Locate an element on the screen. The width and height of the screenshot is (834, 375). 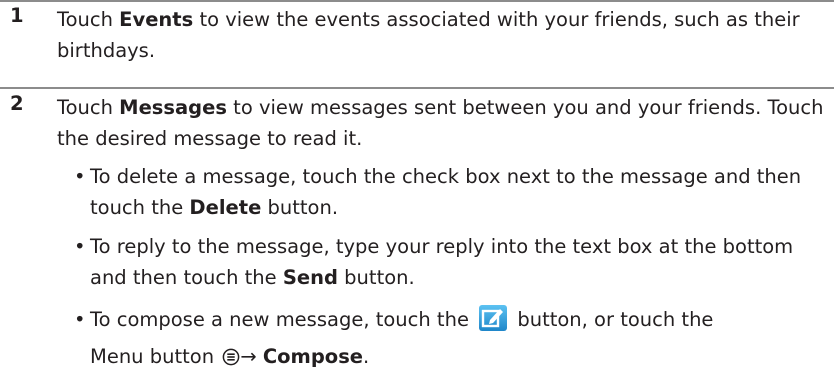
messages-term: Messages is located at coordinates (173, 107).